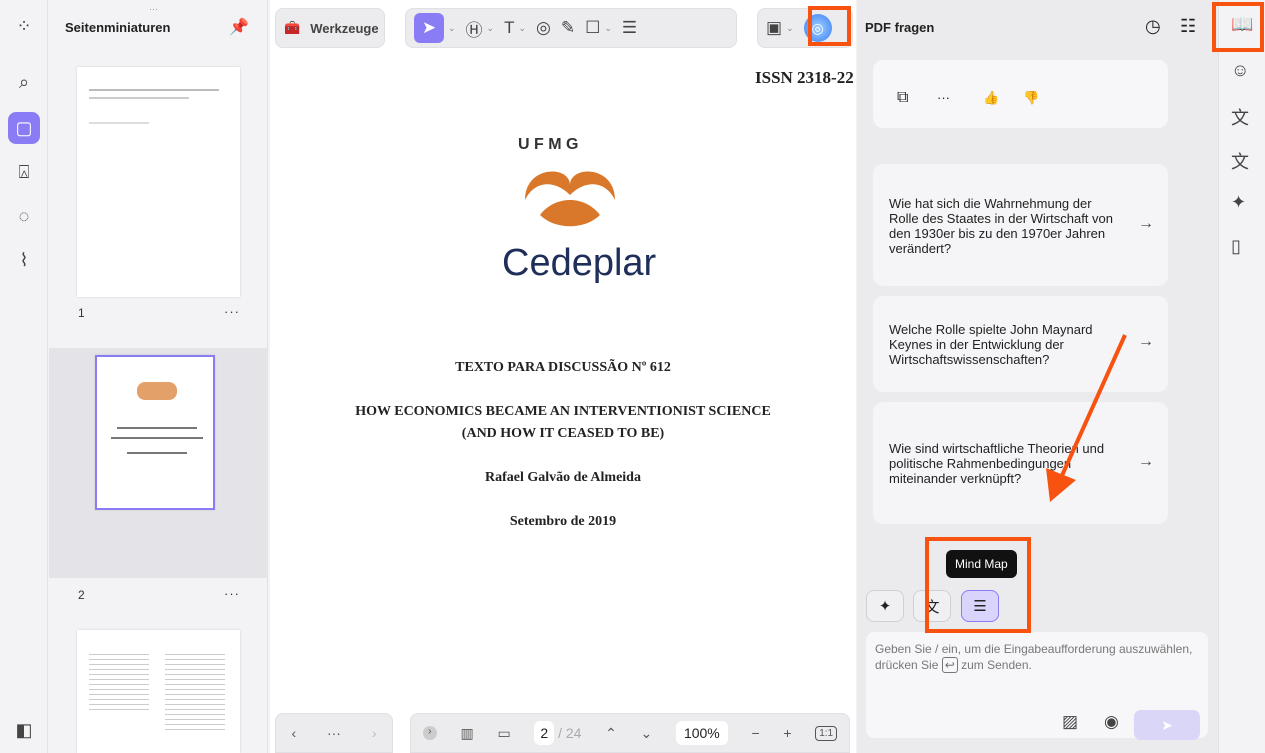 This screenshot has width=1265, height=753. Describe the element at coordinates (949, 665) in the screenshot. I see `enter-key-icon: ↩` at that location.